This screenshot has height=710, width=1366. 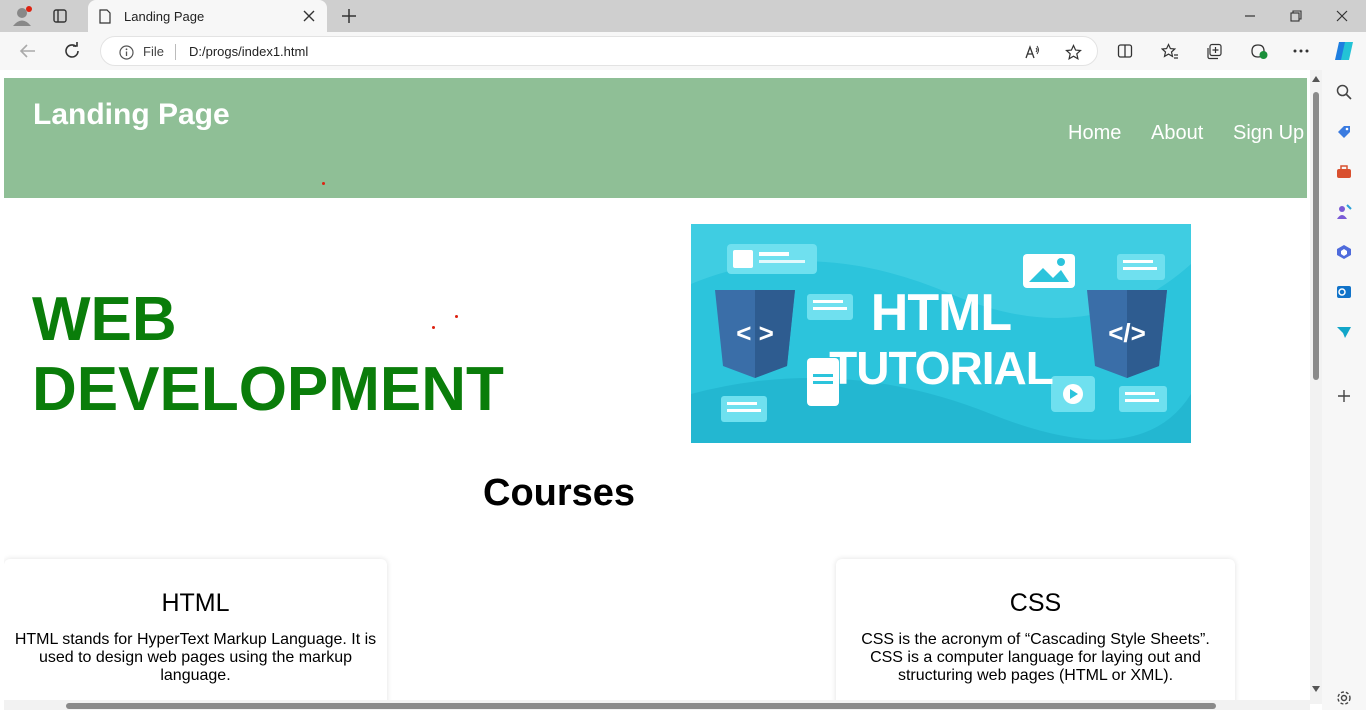 I want to click on restore-icon, so click(x=1296, y=16).